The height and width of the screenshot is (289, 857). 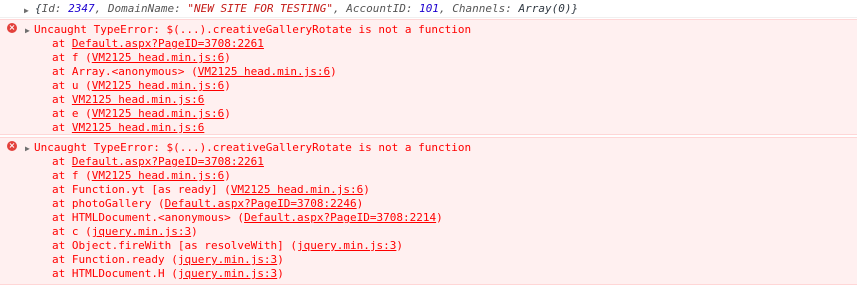 I want to click on stack-frame: at Function.ready (jquery.min.js:3), so click(x=168, y=259).